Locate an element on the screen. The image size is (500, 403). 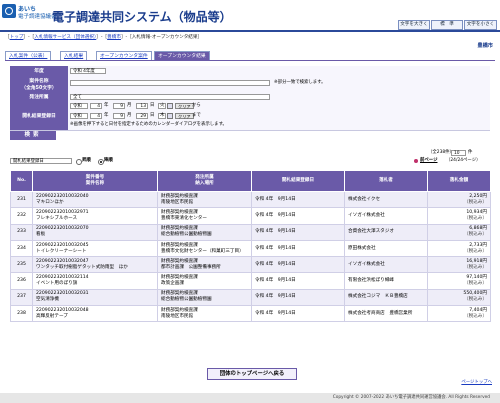
calendar-note: ※画像を押下すると日付を指定するためのカレンダーダイアログを表示します。 is located at coordinates (148, 124).